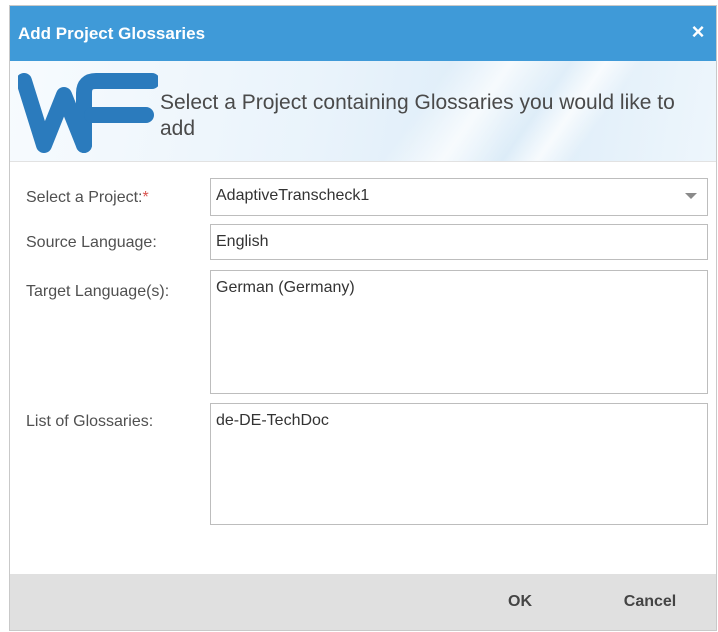  I want to click on select-project-label: Select a Project:*, so click(87, 198).